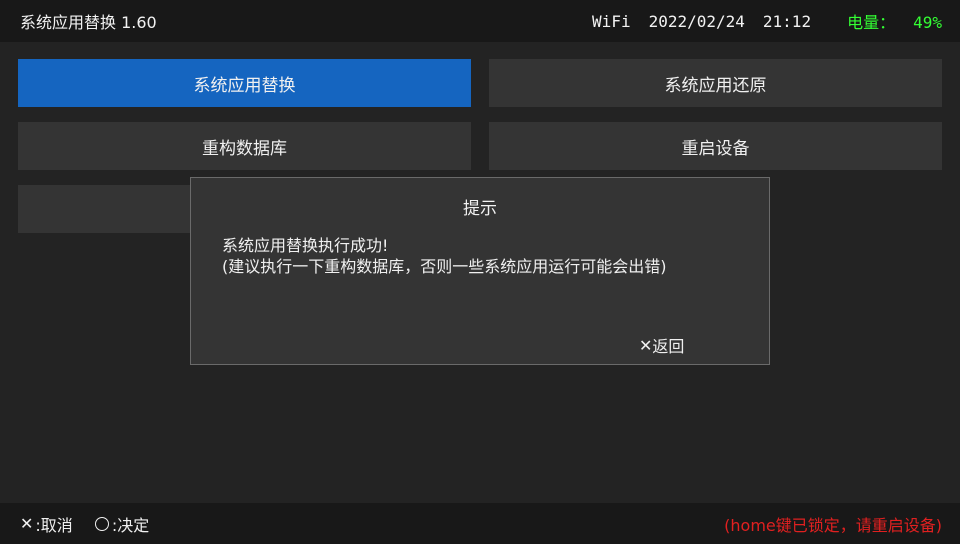 This screenshot has width=960, height=544. I want to click on hint-cancel-label: :取消, so click(54, 525).